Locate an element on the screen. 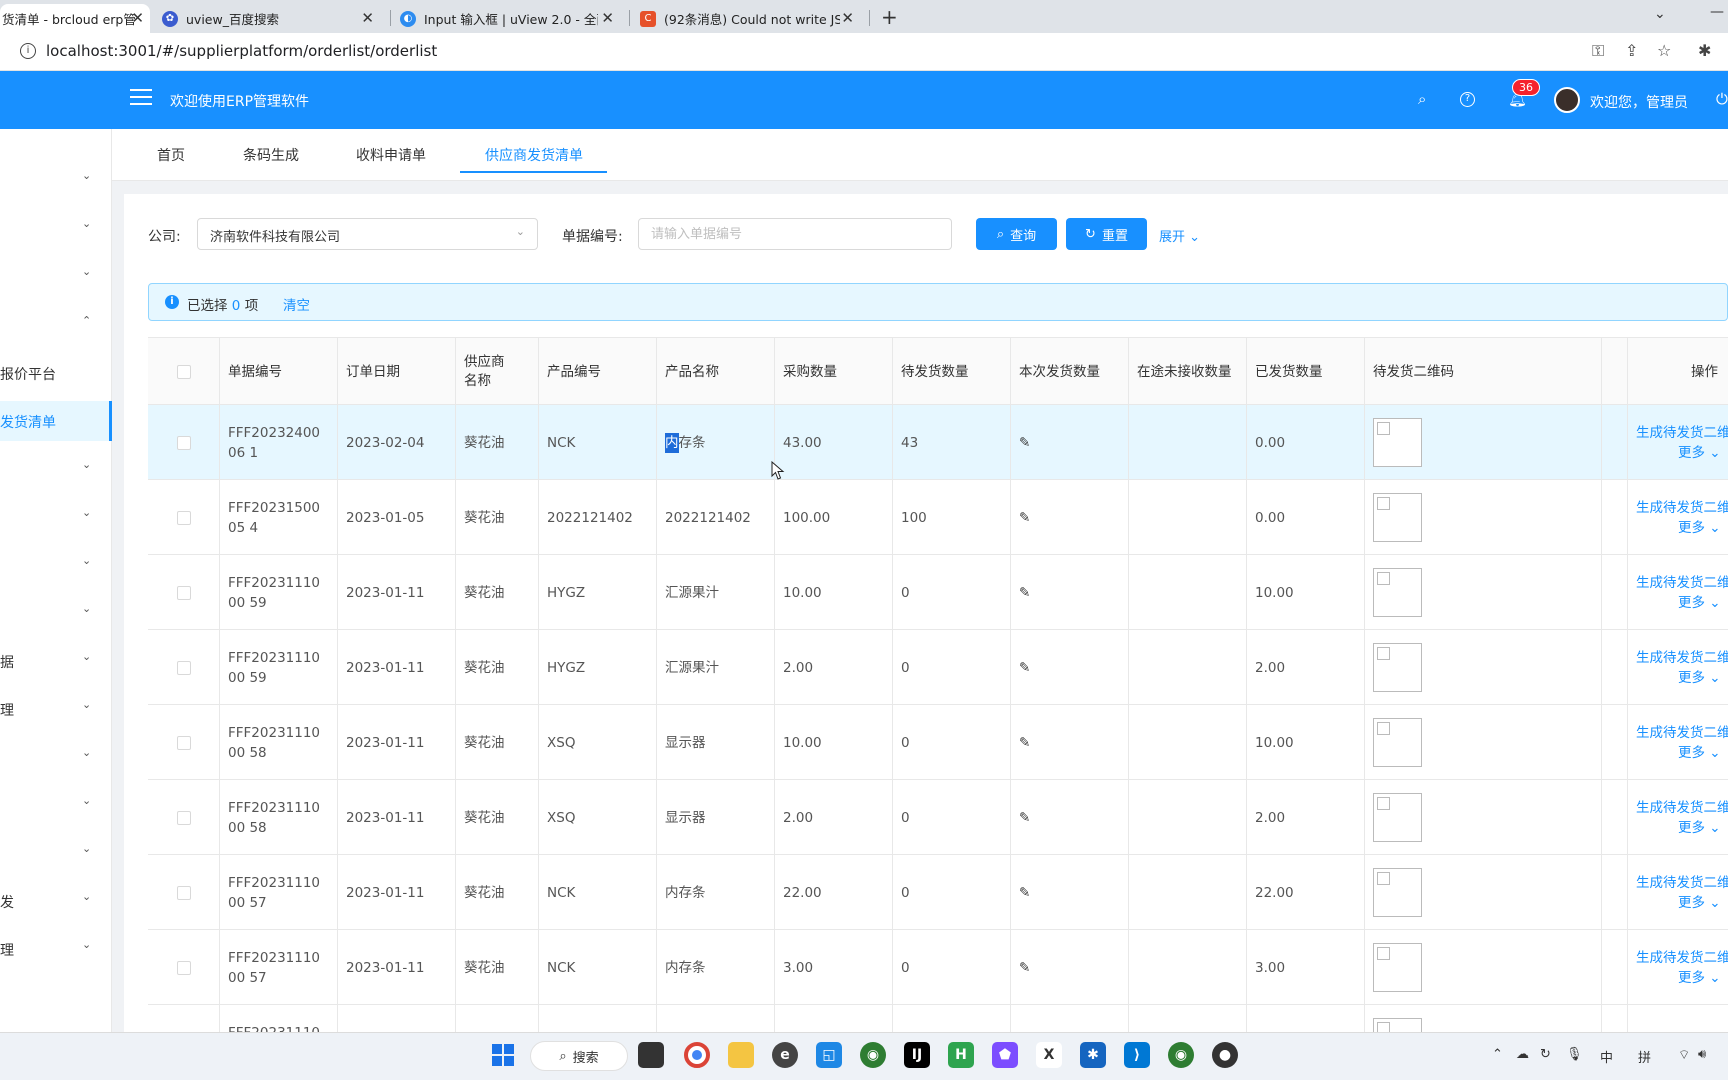 The image size is (1728, 1080). sidebar-item: ⌃ is located at coordinates (56, 325).